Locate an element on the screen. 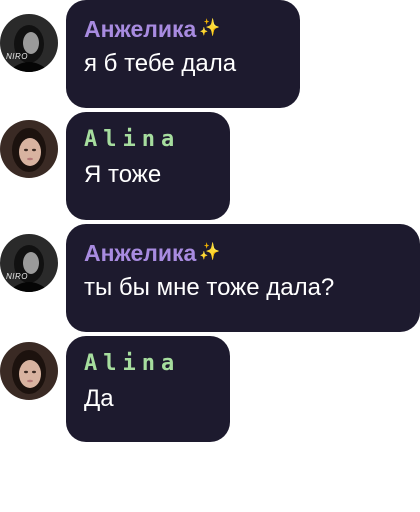 The height and width of the screenshot is (512, 420). message-bubble: Анжелика ✨ я б тебе дала is located at coordinates (183, 54).